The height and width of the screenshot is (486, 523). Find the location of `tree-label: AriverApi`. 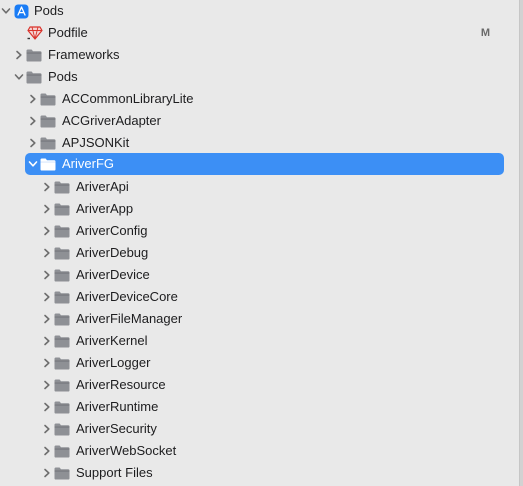

tree-label: AriverApi is located at coordinates (102, 186).